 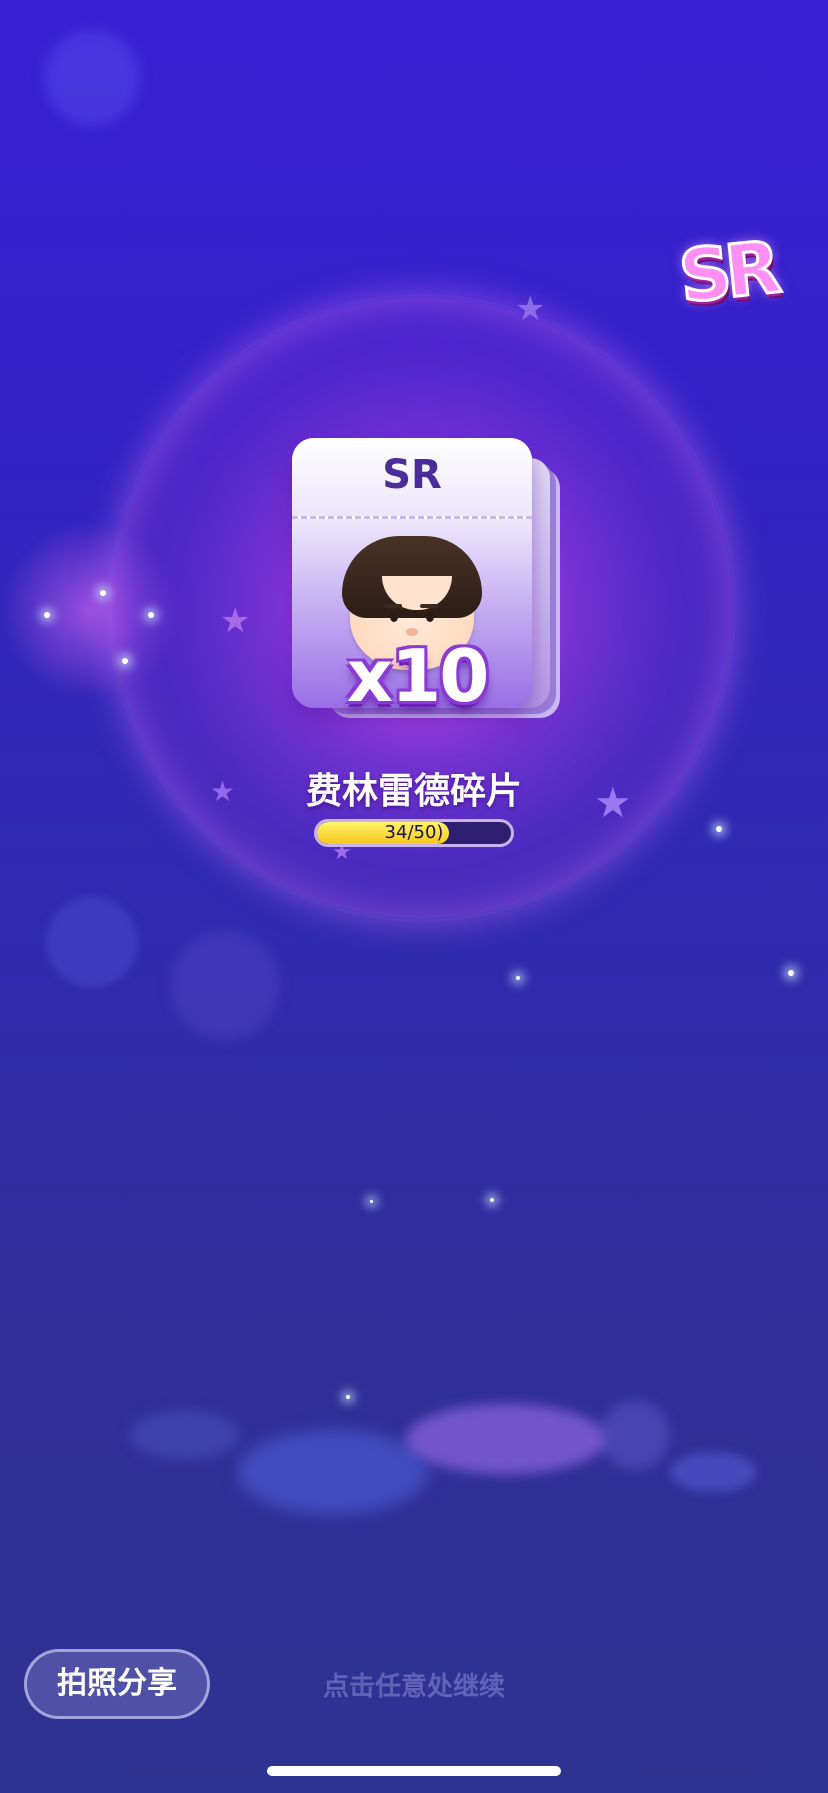 What do you see at coordinates (427, 583) in the screenshot?
I see `reward-card: SR x10` at bounding box center [427, 583].